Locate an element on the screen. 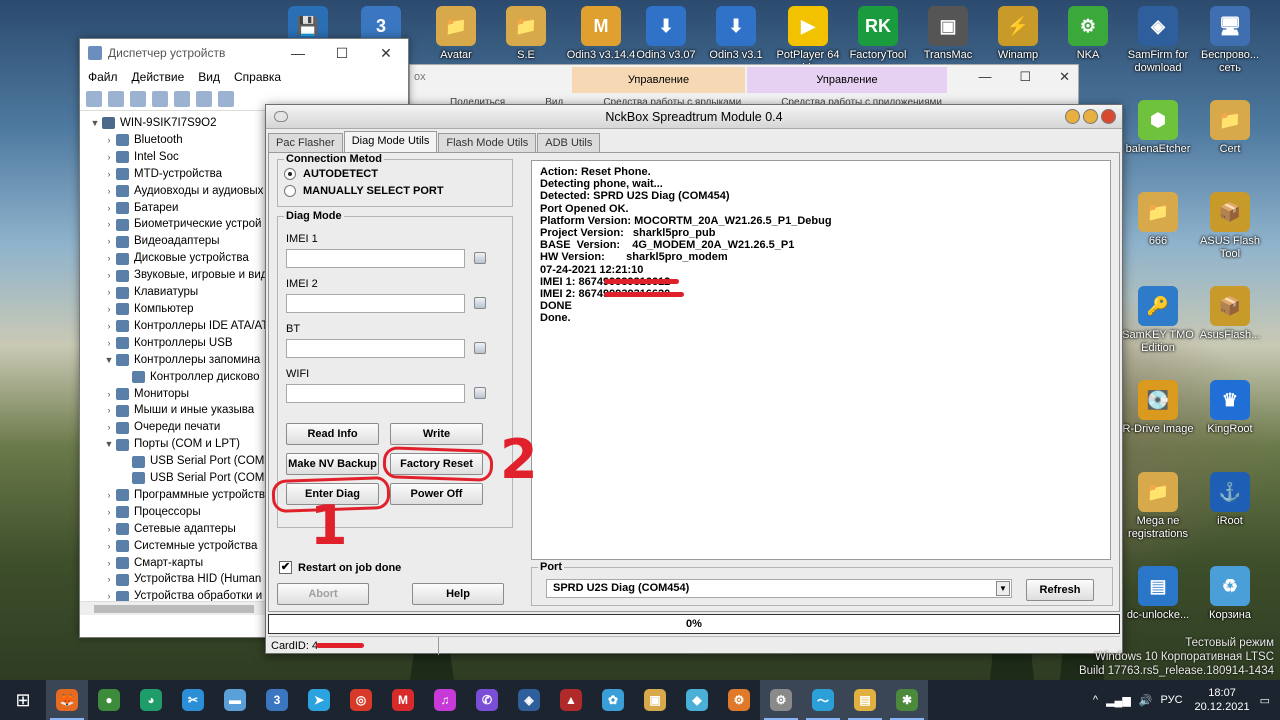 Image resolution: width=1280 pixels, height=720 pixels. ribbon-manage-tab: Управление is located at coordinates (658, 80).